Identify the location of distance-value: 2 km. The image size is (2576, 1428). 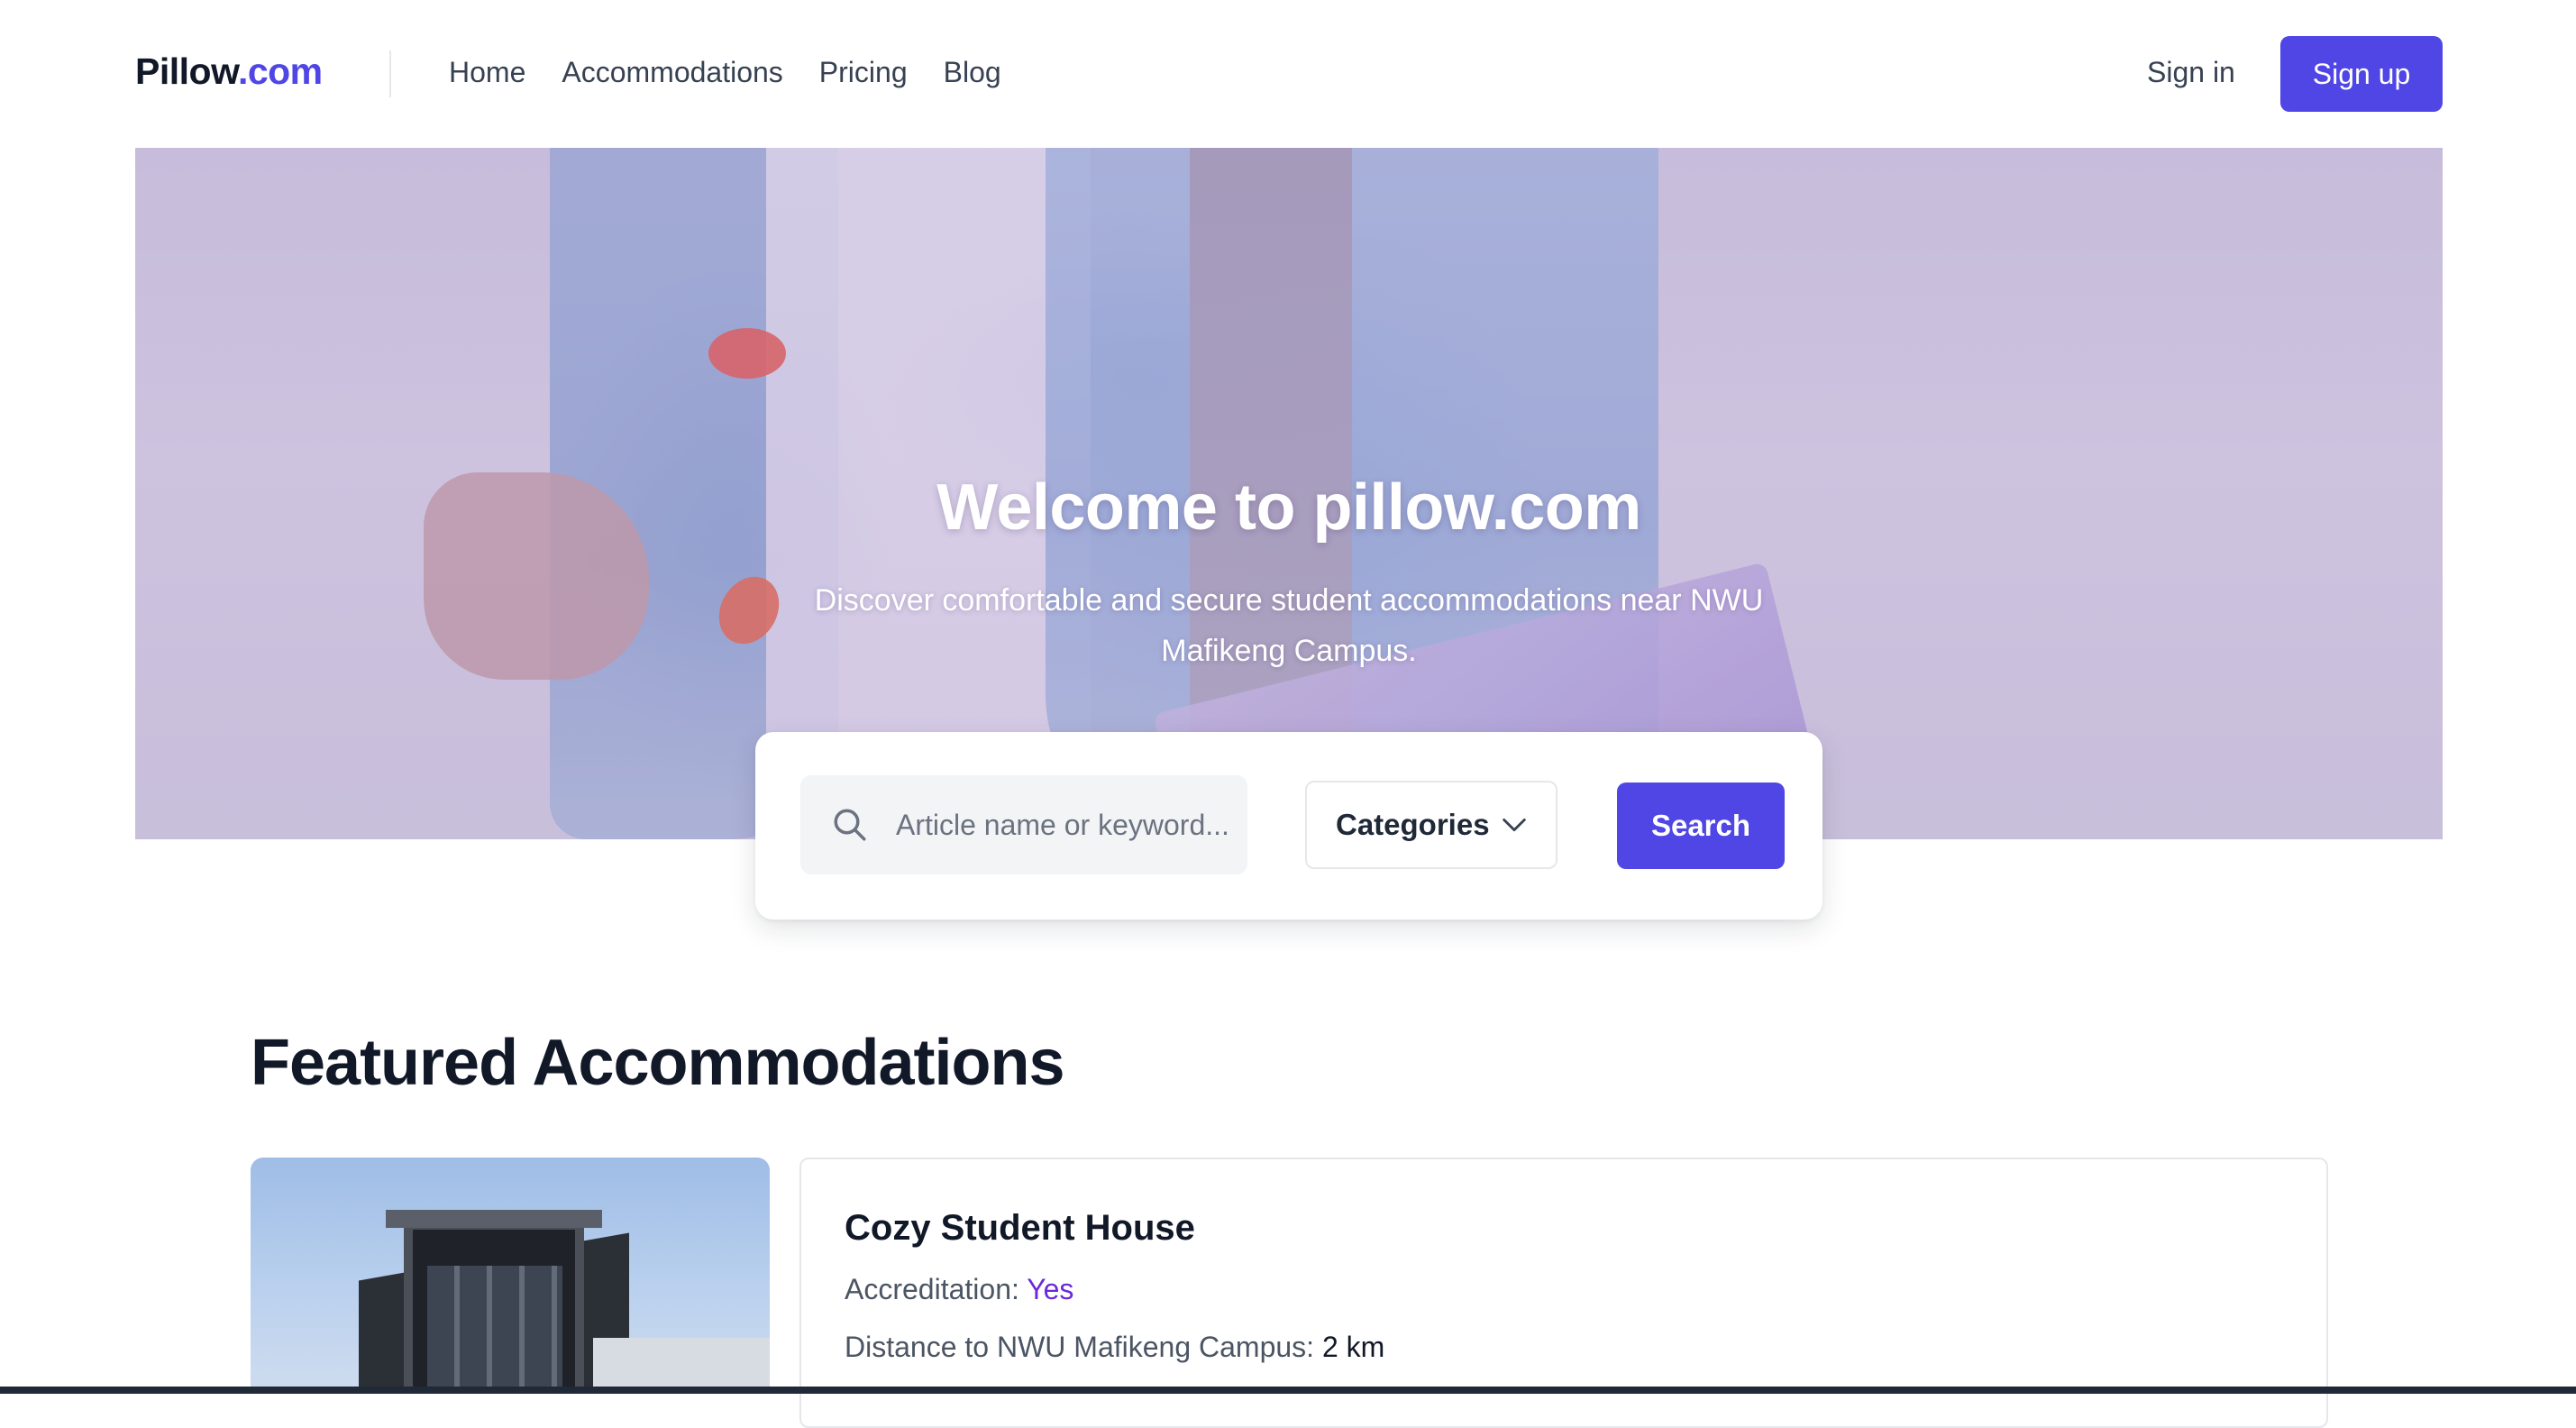
(1353, 1347).